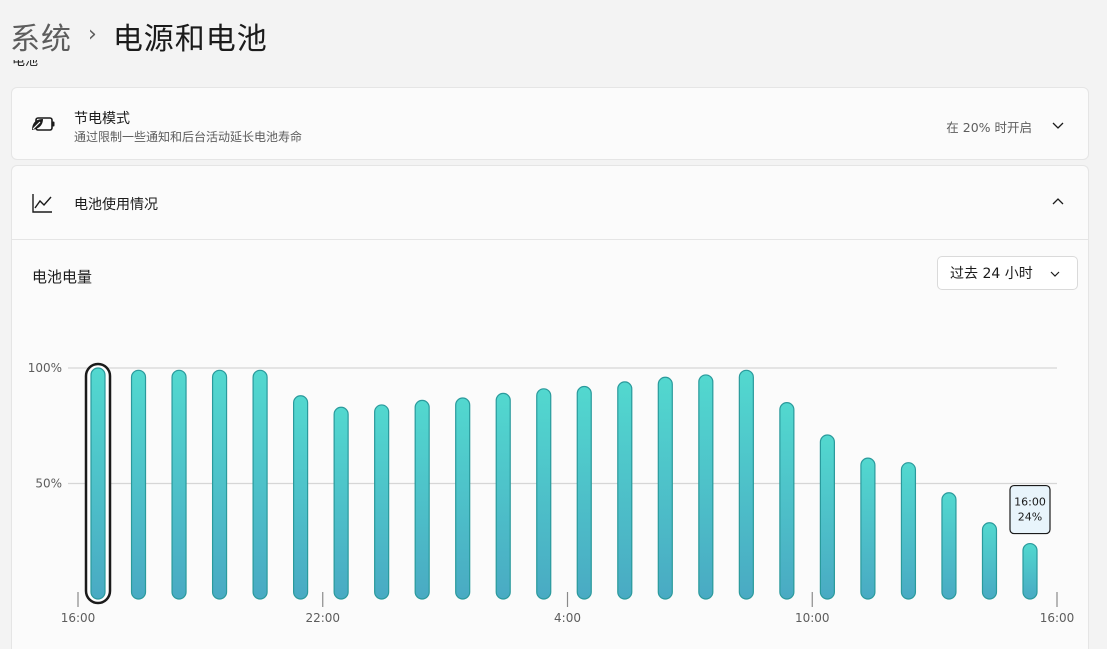 The height and width of the screenshot is (649, 1107). I want to click on tooltip-value: 24%, so click(1030, 517).